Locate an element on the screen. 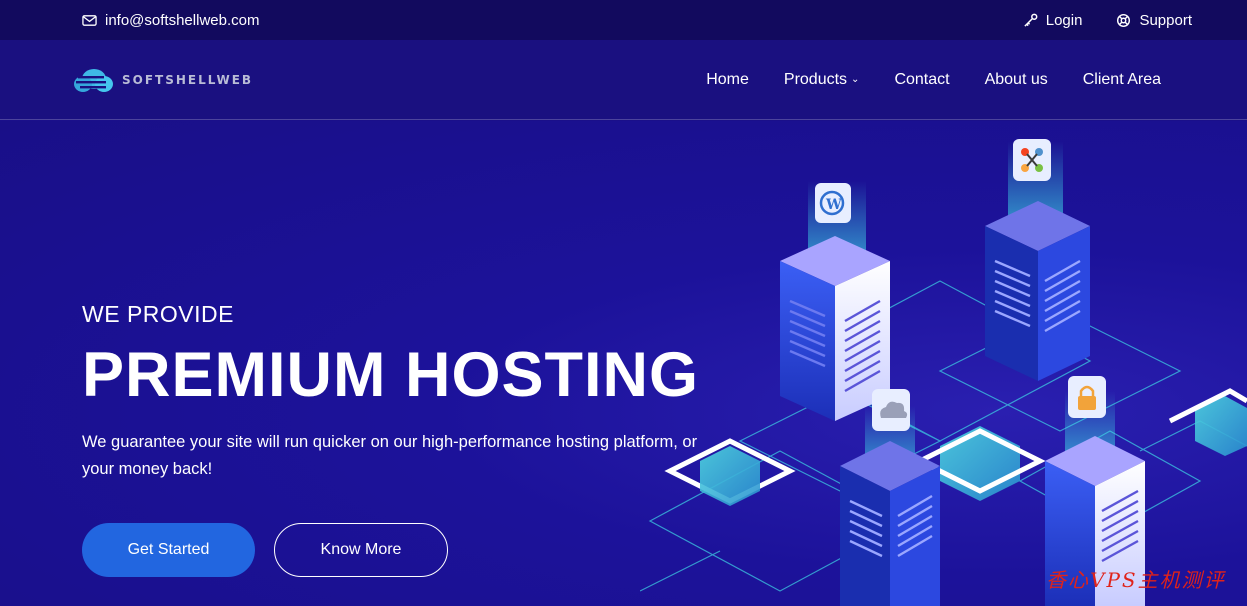 This screenshot has height=606, width=1247. nav-home-label: Home is located at coordinates (727, 79).